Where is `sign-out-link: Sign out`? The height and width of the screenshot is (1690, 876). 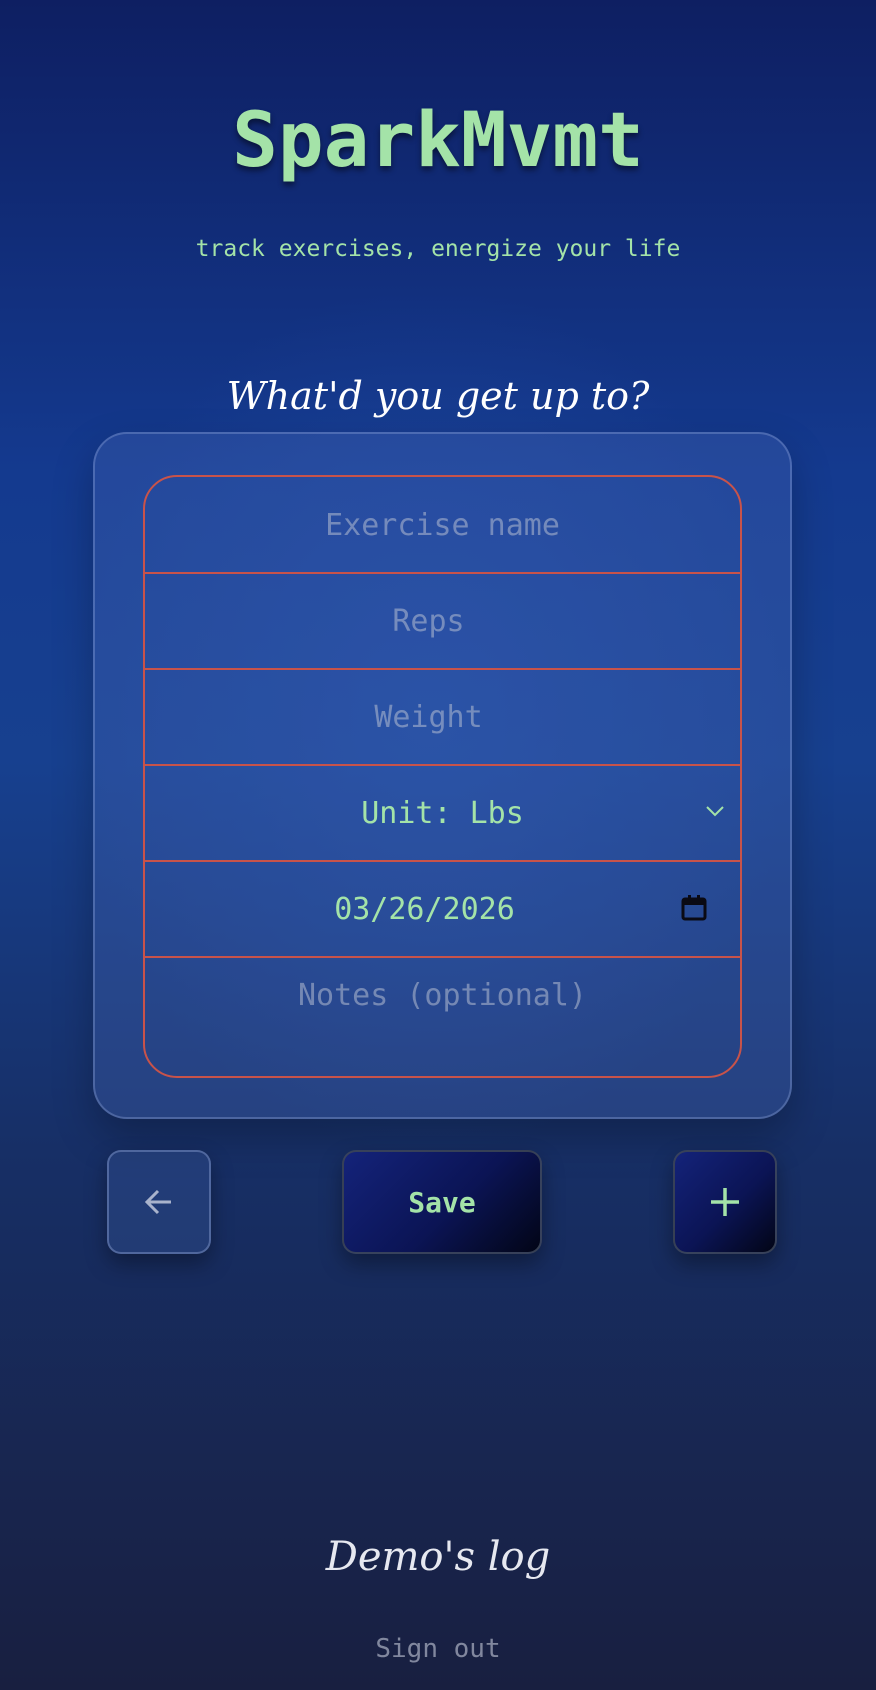
sign-out-link: Sign out is located at coordinates (438, 1649).